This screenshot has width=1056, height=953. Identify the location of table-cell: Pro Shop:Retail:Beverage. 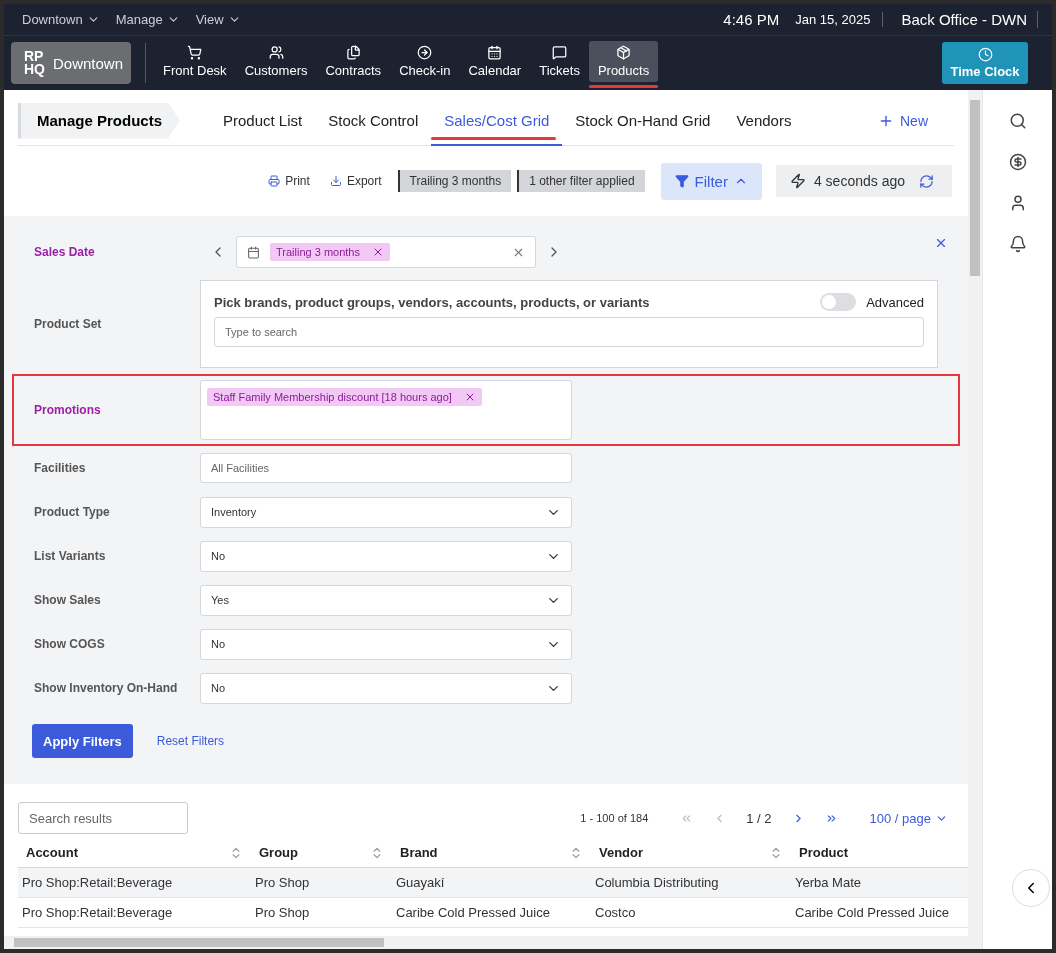
(134, 883).